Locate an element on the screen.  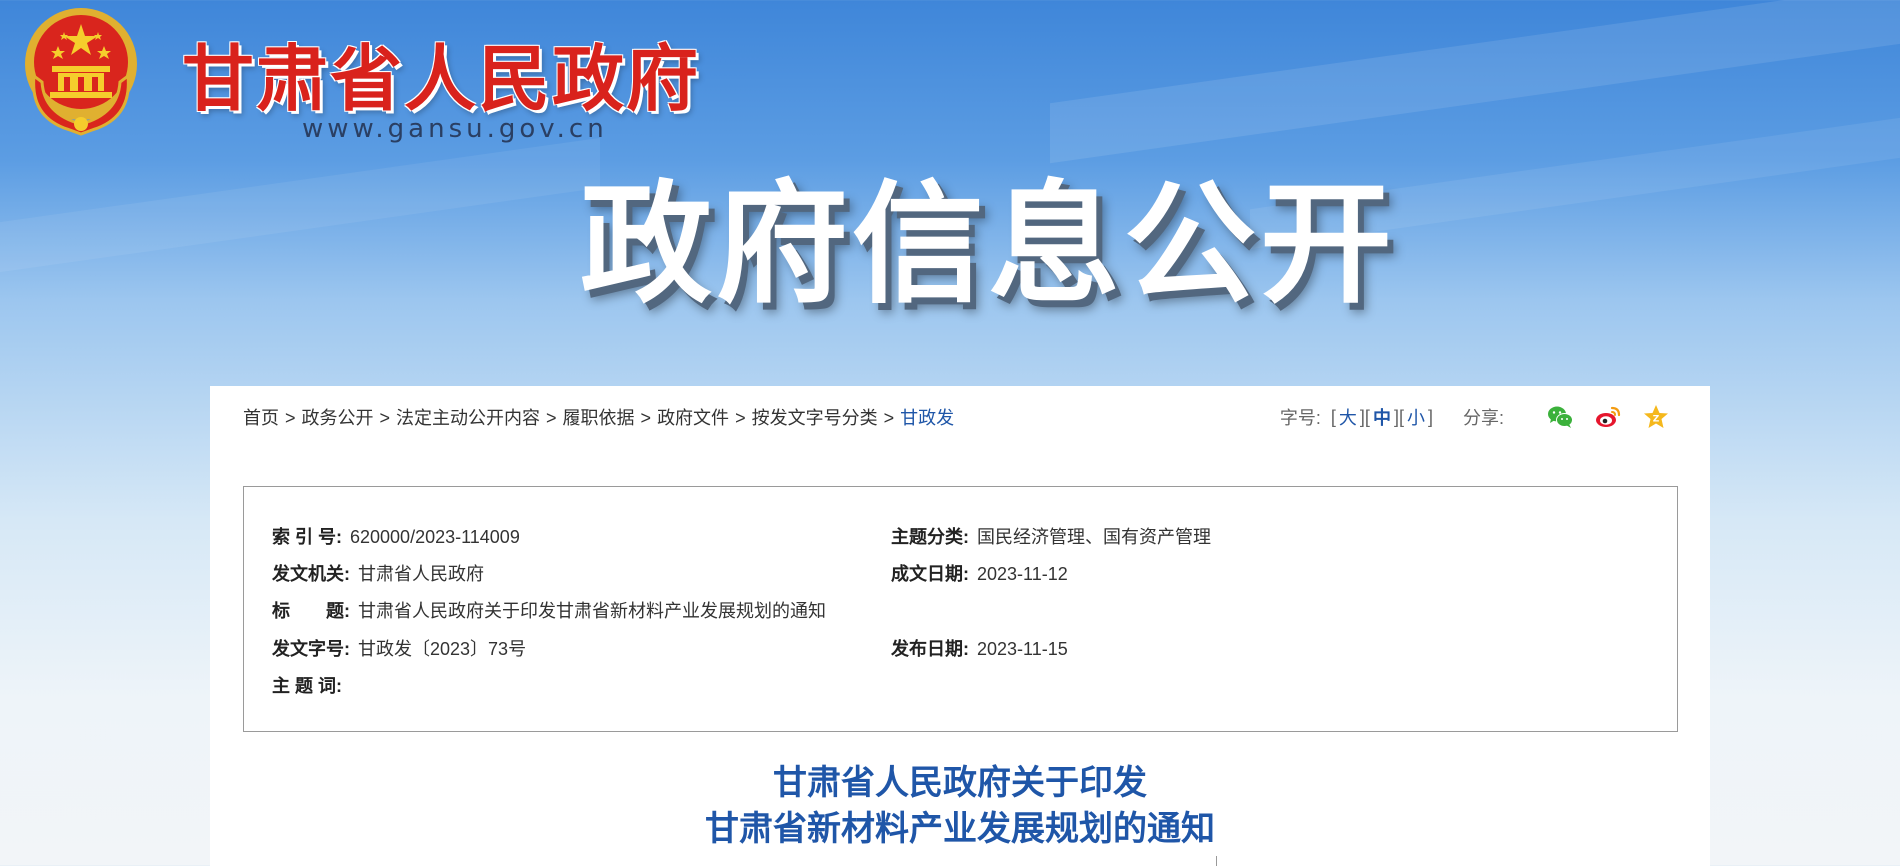
meta-label: 发文字号: is located at coordinates (311, 649).